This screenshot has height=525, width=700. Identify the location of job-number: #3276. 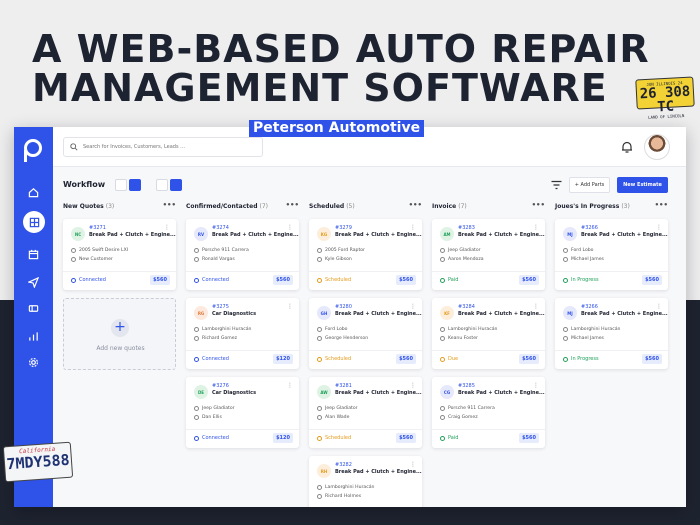
(220, 386).